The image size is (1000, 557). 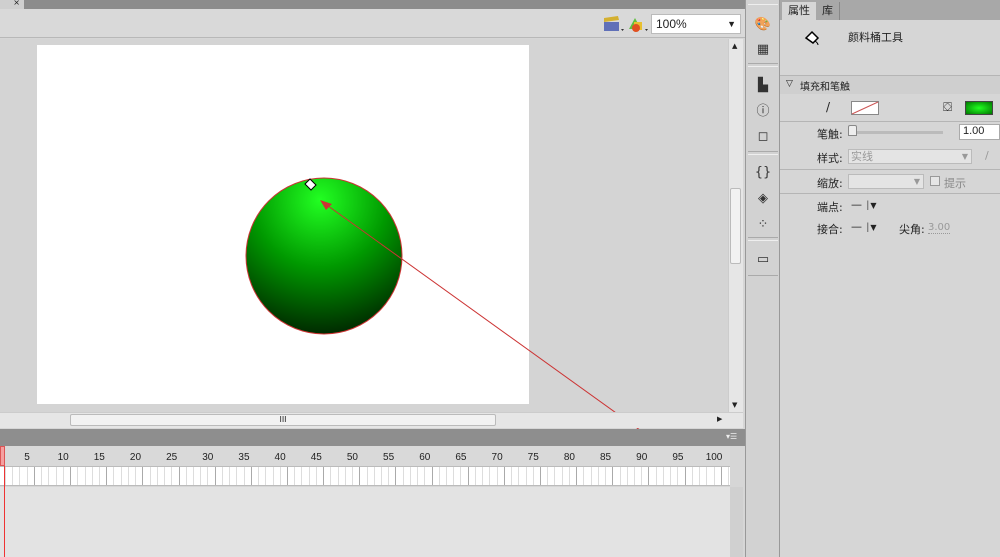 I want to click on frame-ruler: 5 10 15 20 25 30 35 40 45 50 55 60 65 70 75 80 85 90 95 100, so click(x=365, y=456).